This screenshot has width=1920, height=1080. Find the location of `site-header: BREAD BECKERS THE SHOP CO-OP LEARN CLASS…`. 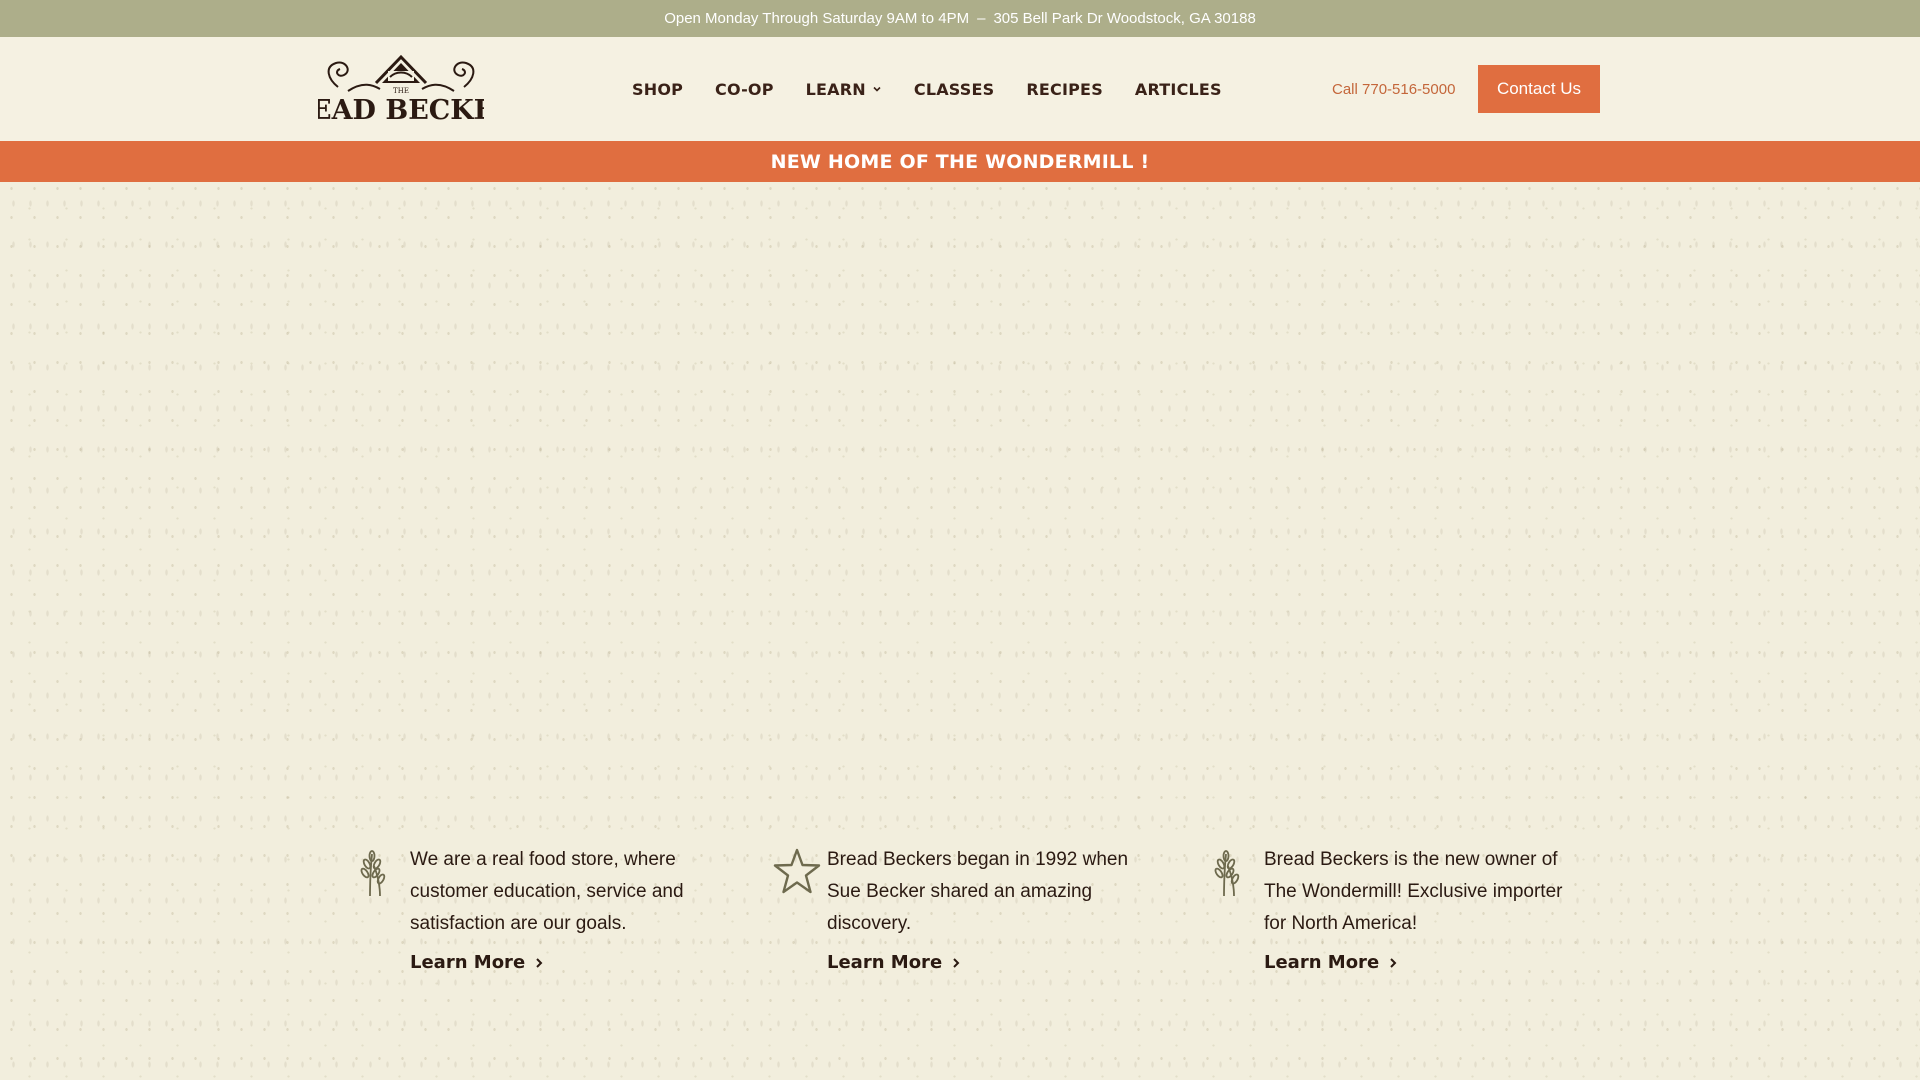

site-header: BREAD BECKERS THE SHOP CO-OP LEARN CLASS… is located at coordinates (960, 89).